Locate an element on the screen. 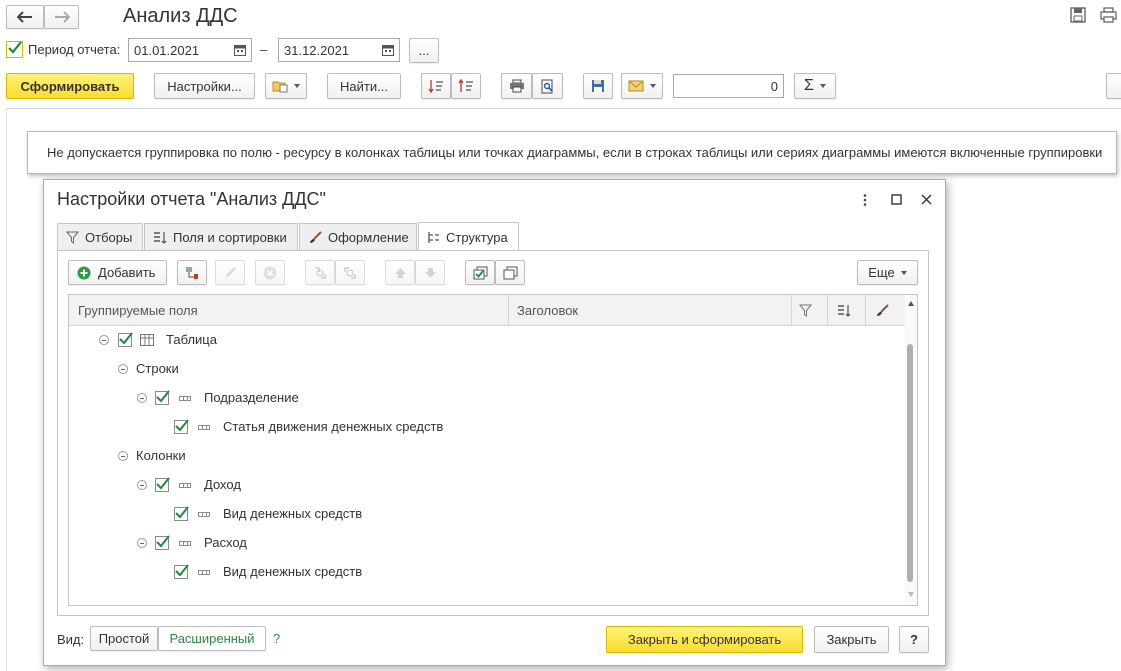  tree-item-expense: Расход is located at coordinates (225, 542).